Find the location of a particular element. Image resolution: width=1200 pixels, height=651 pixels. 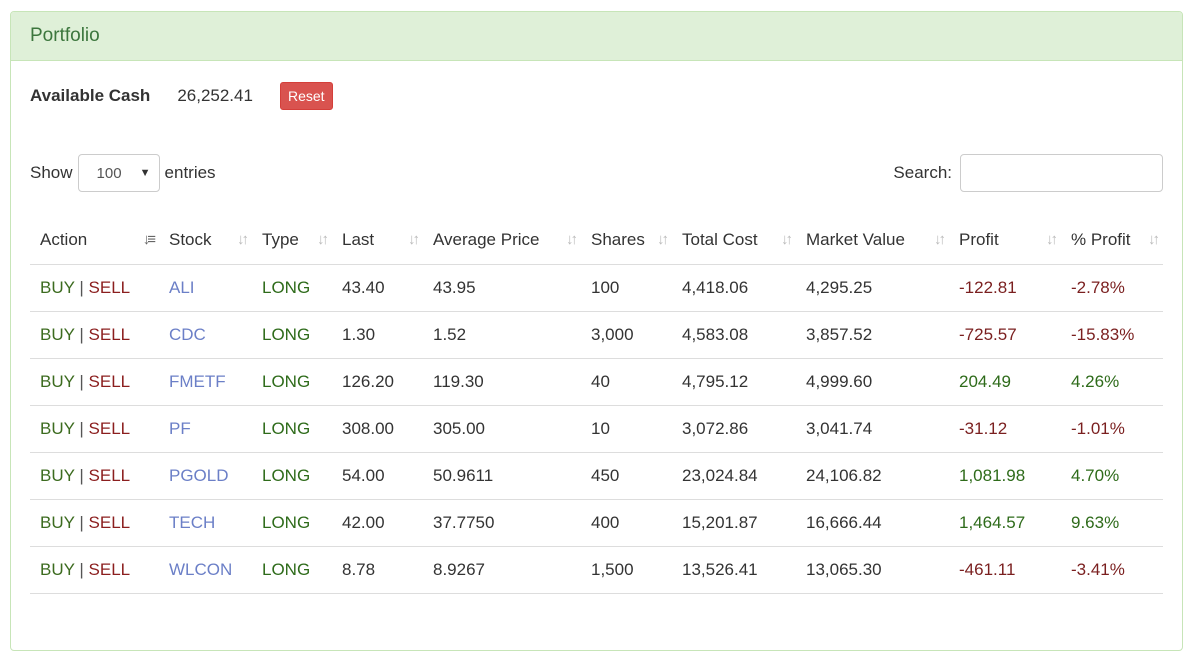

entries-length-control: Show 100 ▼ entries is located at coordinates (123, 173).